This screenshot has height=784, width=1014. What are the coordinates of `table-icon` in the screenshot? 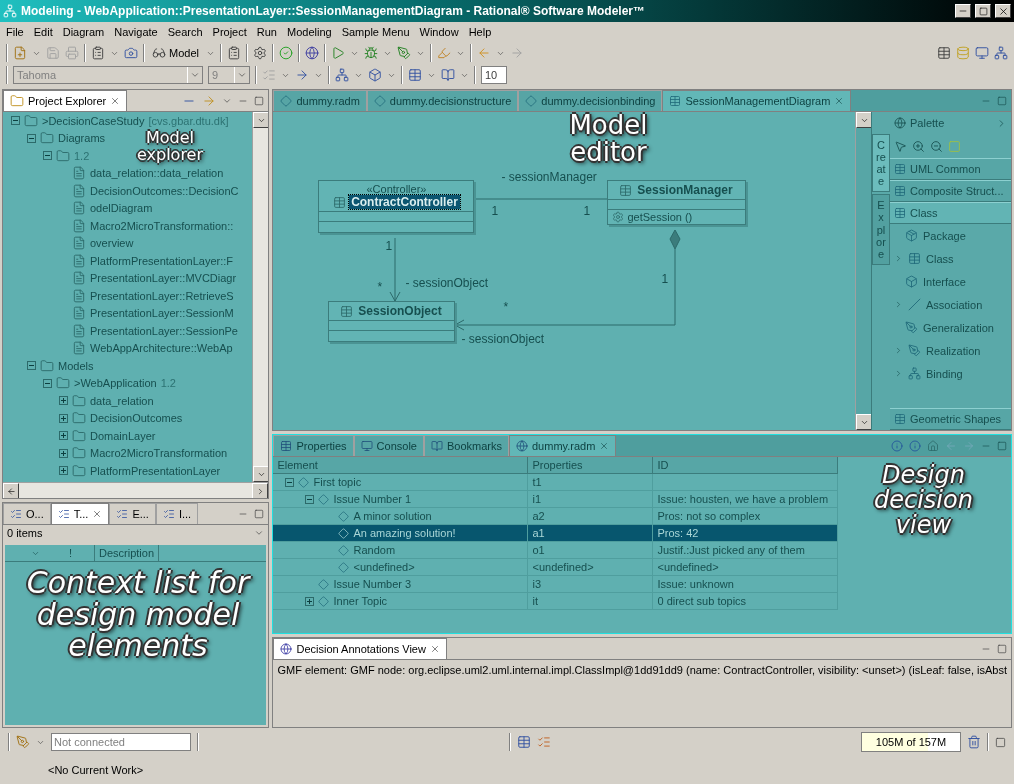 It's located at (944, 53).